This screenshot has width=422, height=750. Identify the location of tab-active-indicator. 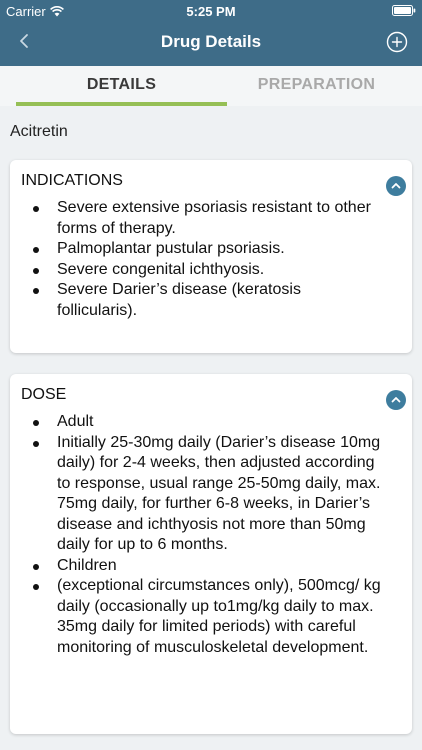
(121, 104).